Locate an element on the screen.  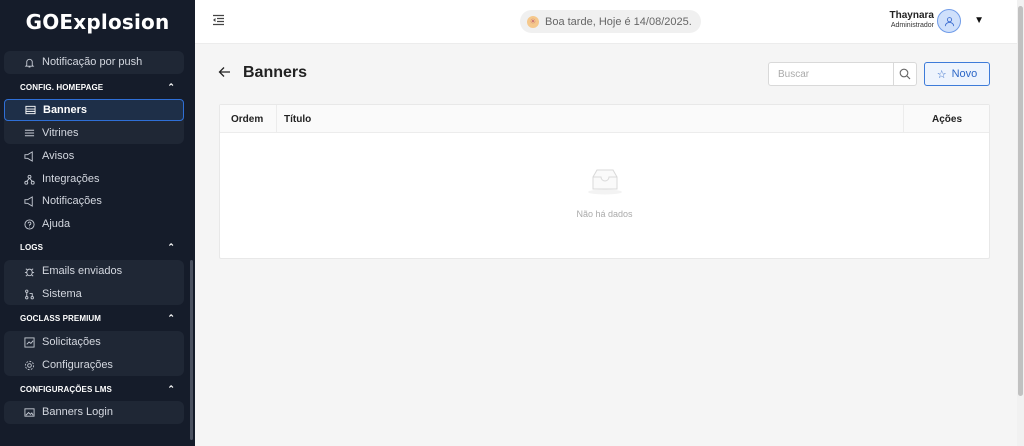
page-scrollbar is located at coordinates (1020, 223).